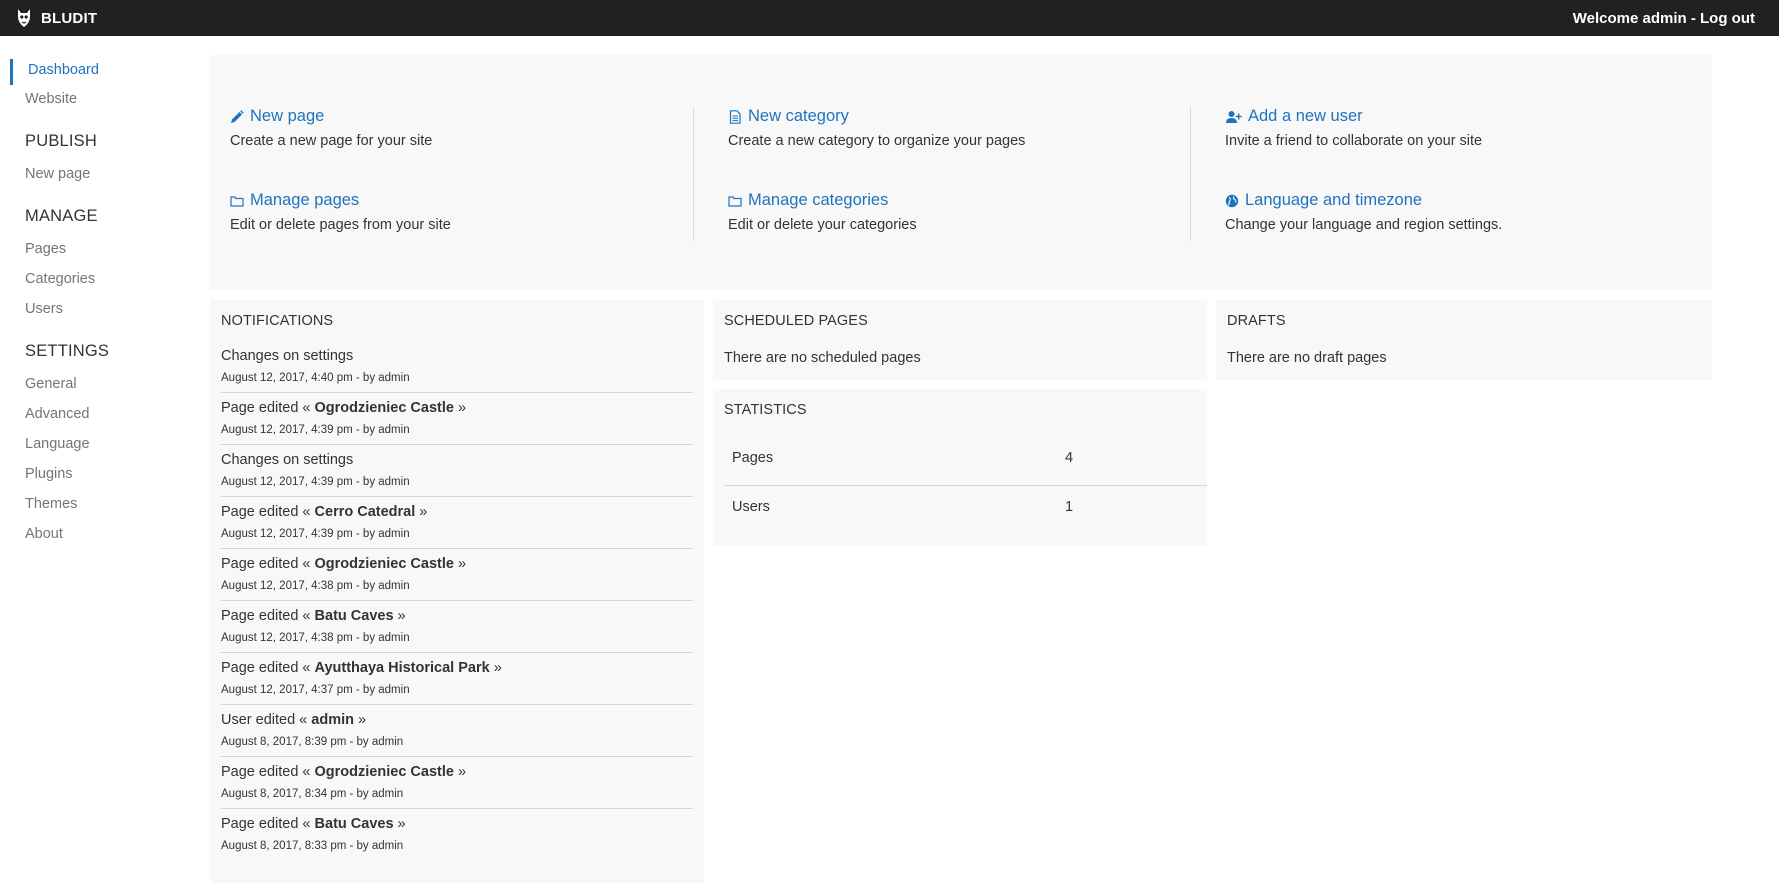 This screenshot has width=1779, height=883. What do you see at coordinates (1256, 321) in the screenshot?
I see `drafts-title: DRAFTS` at bounding box center [1256, 321].